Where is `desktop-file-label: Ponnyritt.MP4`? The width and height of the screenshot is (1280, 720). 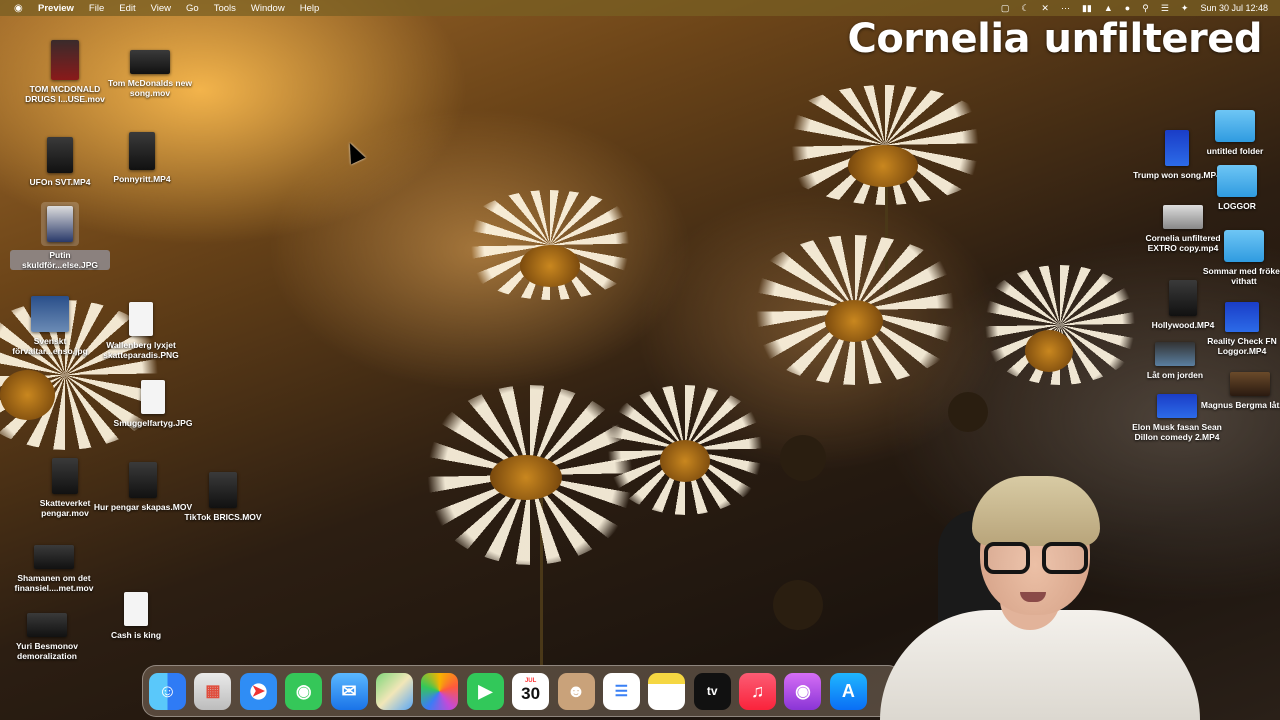 desktop-file-label: Ponnyritt.MP4 is located at coordinates (142, 179).